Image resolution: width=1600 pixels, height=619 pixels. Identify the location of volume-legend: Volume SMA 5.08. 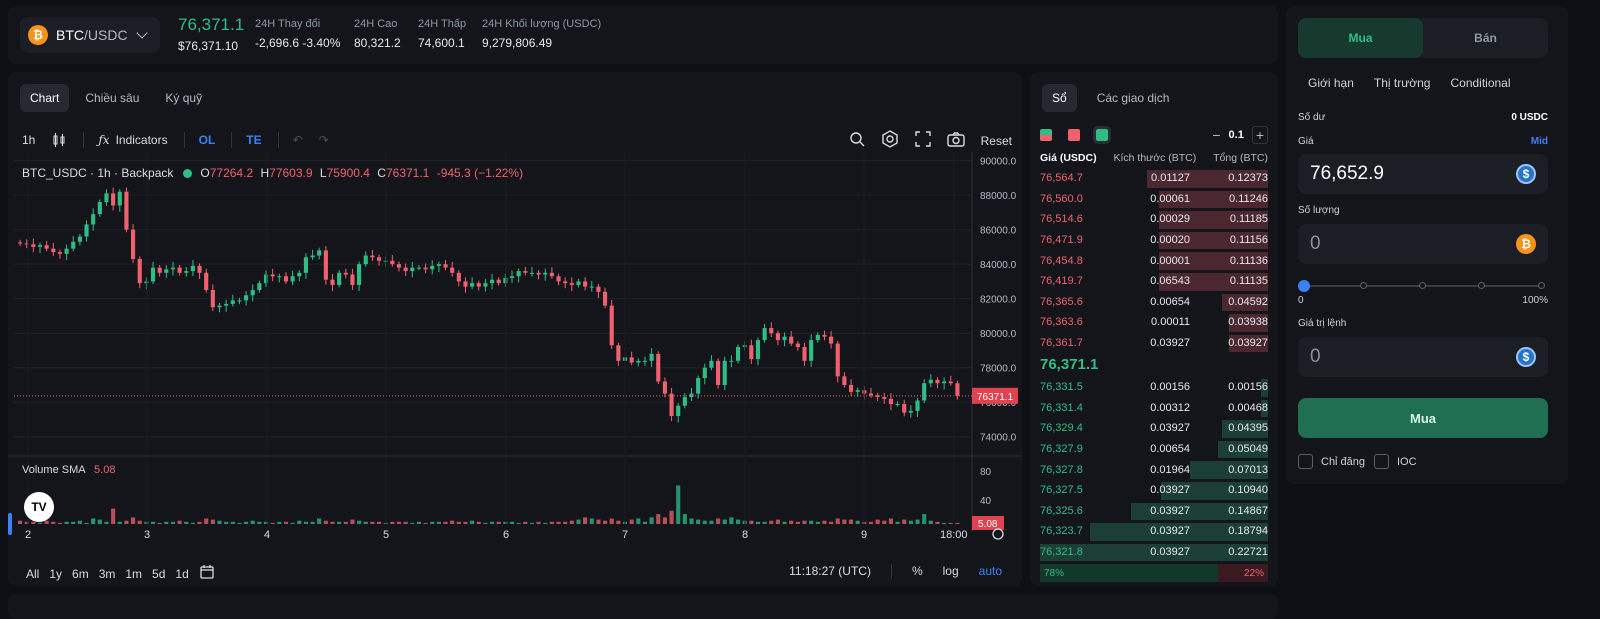
(68, 470).